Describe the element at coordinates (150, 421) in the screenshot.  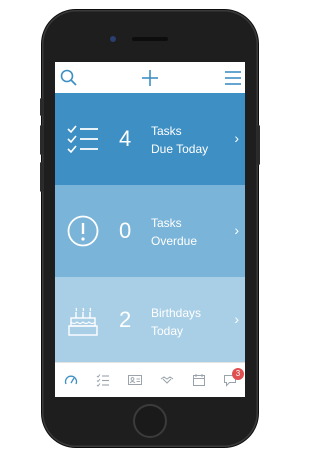
I see `home-button` at that location.